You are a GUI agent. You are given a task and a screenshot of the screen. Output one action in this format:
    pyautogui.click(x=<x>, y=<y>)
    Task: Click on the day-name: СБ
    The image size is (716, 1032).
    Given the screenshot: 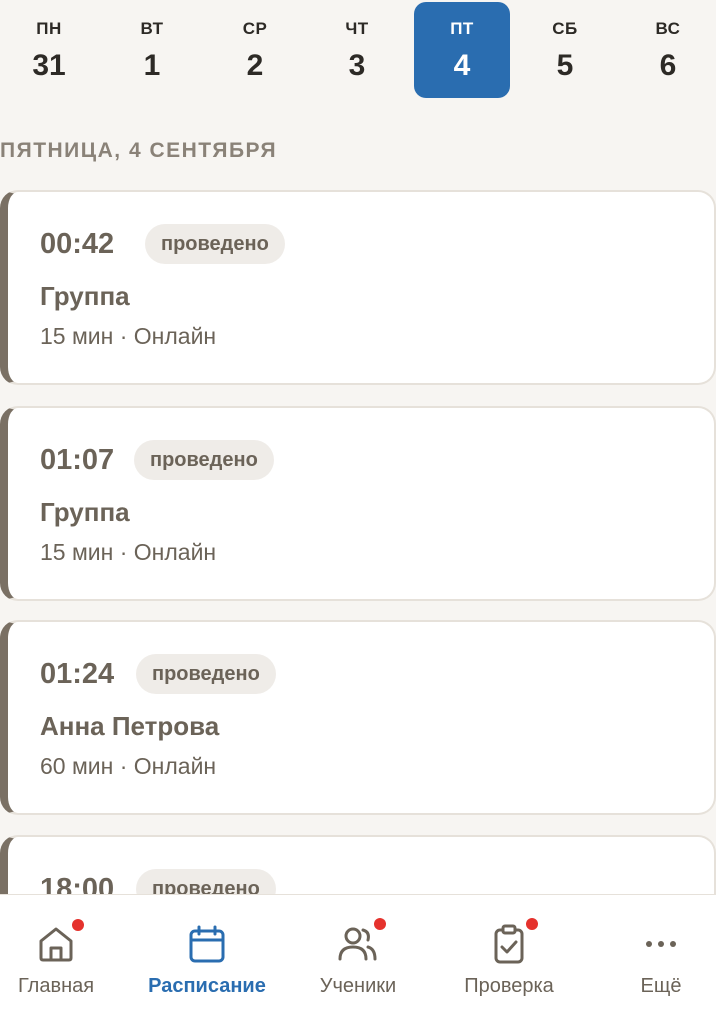 What is the action you would take?
    pyautogui.click(x=565, y=28)
    